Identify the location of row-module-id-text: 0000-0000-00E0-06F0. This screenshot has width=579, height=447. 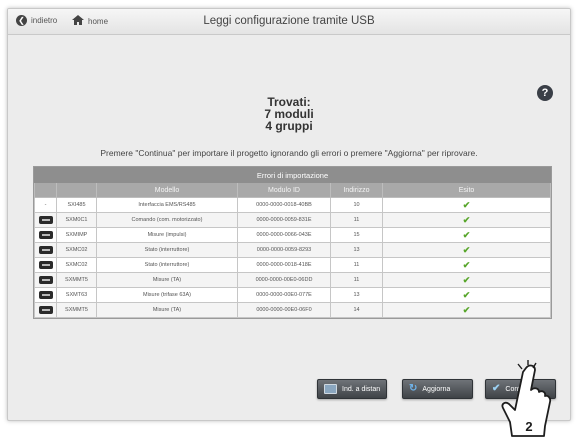
(284, 310).